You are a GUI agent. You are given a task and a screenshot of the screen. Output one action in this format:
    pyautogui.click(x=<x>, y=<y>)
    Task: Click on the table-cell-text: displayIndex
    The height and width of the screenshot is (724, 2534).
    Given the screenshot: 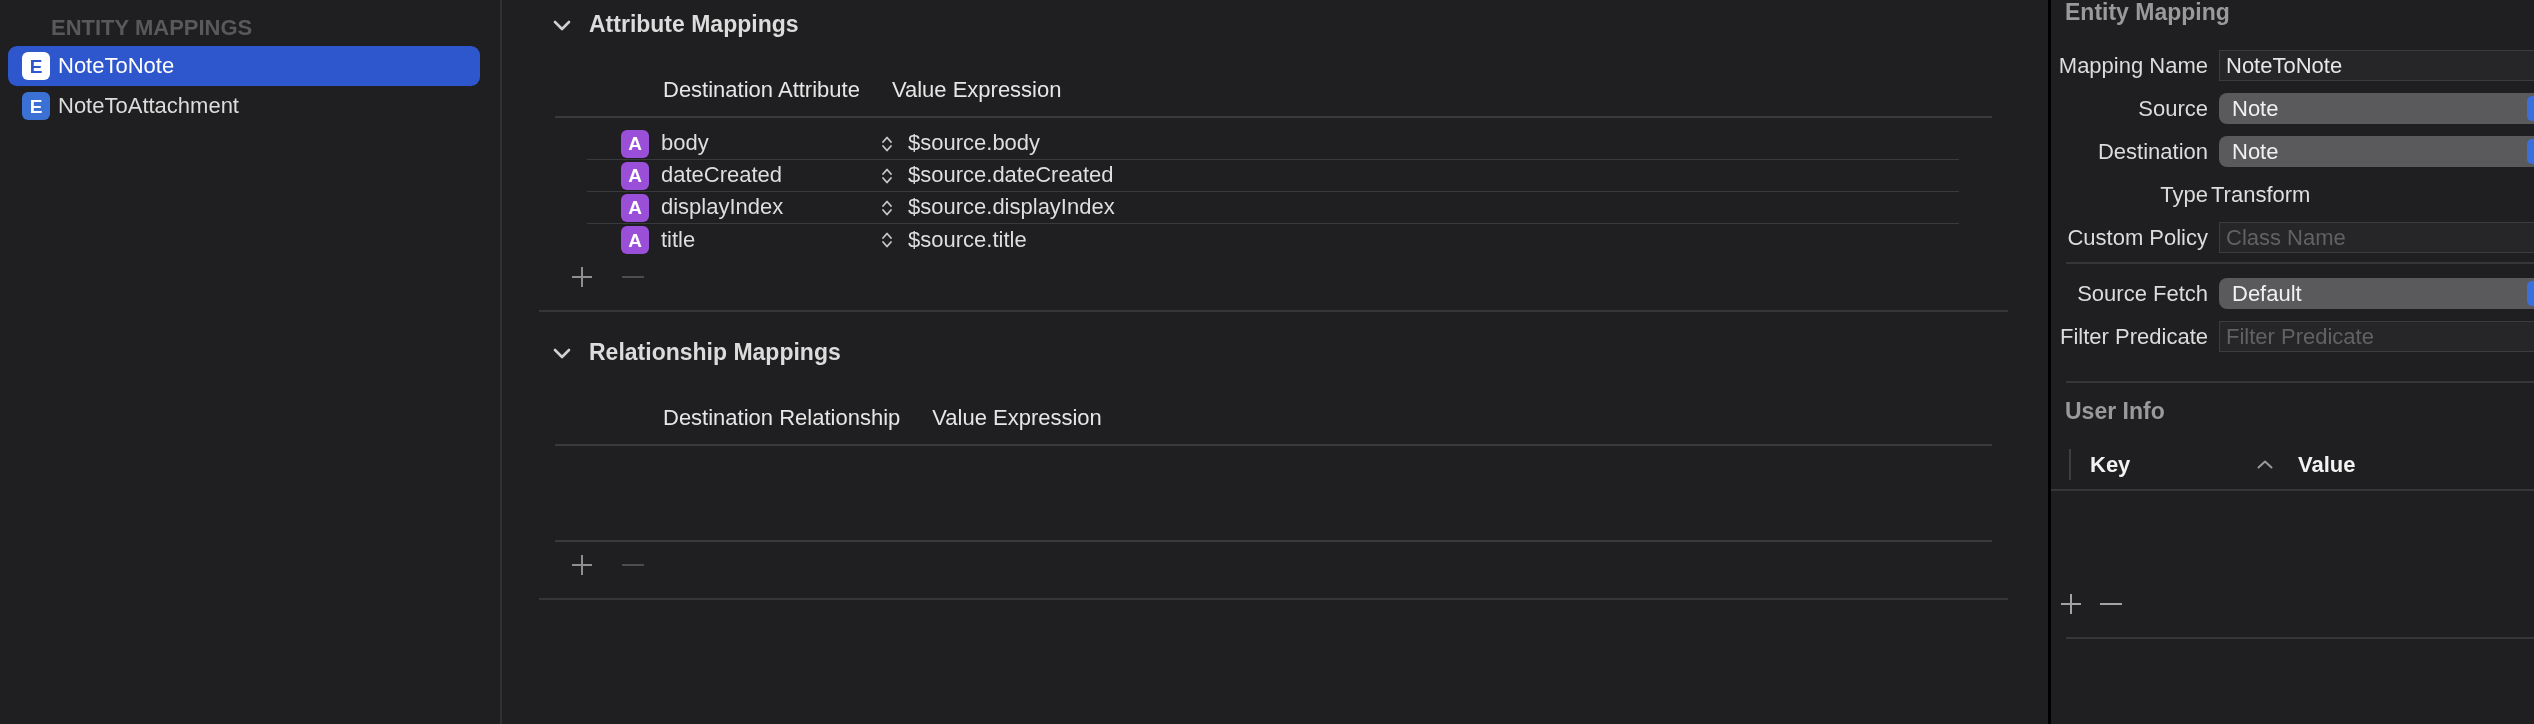 What is the action you would take?
    pyautogui.click(x=723, y=207)
    